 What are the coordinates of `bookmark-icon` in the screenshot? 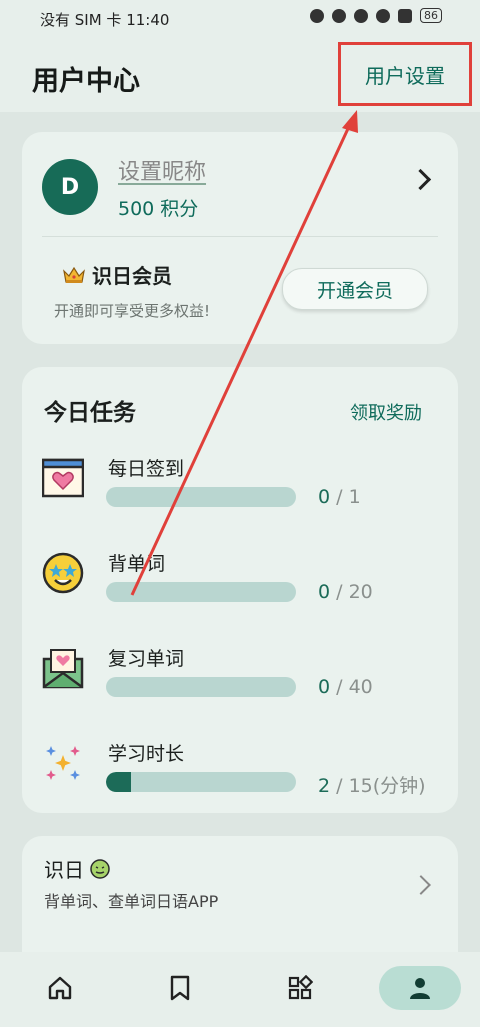 It's located at (180, 988).